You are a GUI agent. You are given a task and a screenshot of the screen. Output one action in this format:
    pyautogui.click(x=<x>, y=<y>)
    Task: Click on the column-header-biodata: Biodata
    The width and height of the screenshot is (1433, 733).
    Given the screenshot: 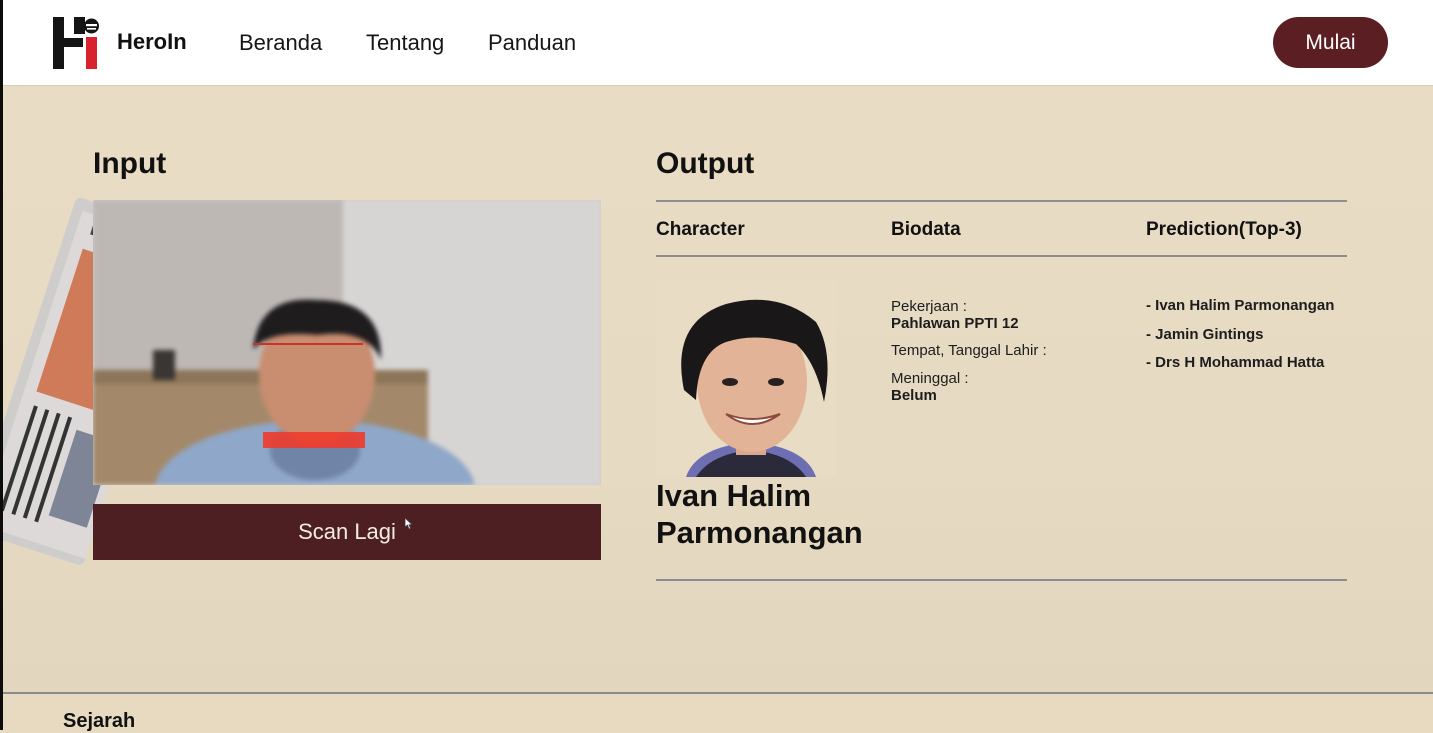 What is the action you would take?
    pyautogui.click(x=926, y=229)
    